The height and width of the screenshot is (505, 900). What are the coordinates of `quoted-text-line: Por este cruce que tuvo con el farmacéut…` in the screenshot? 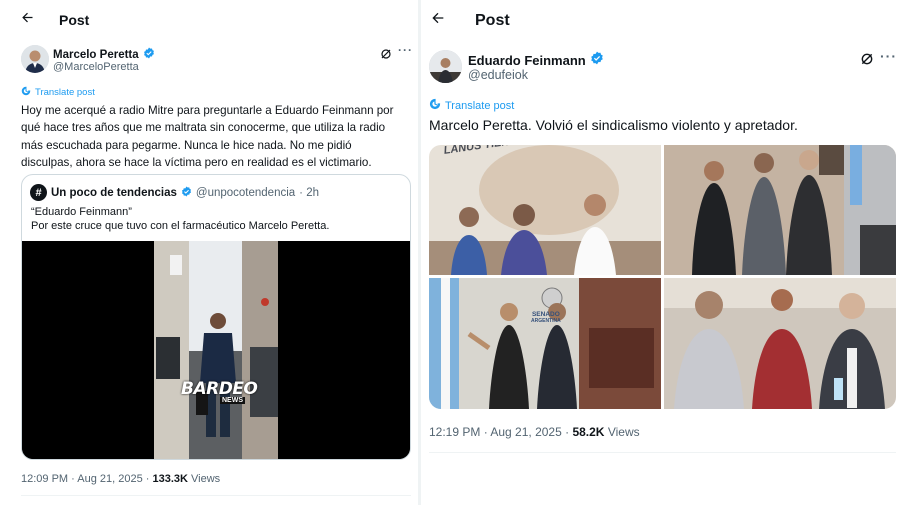 It's located at (180, 226).